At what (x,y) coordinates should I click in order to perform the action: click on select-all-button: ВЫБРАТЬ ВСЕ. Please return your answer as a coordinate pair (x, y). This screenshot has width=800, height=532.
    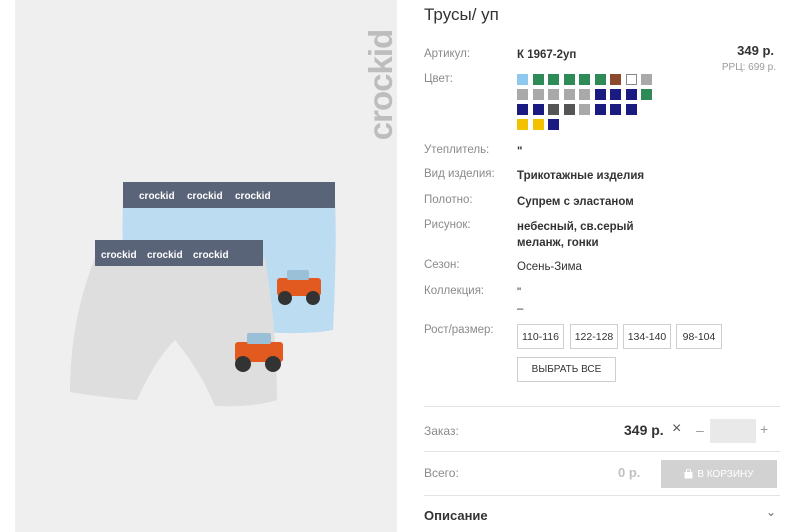
    Looking at the image, I should click on (566, 369).